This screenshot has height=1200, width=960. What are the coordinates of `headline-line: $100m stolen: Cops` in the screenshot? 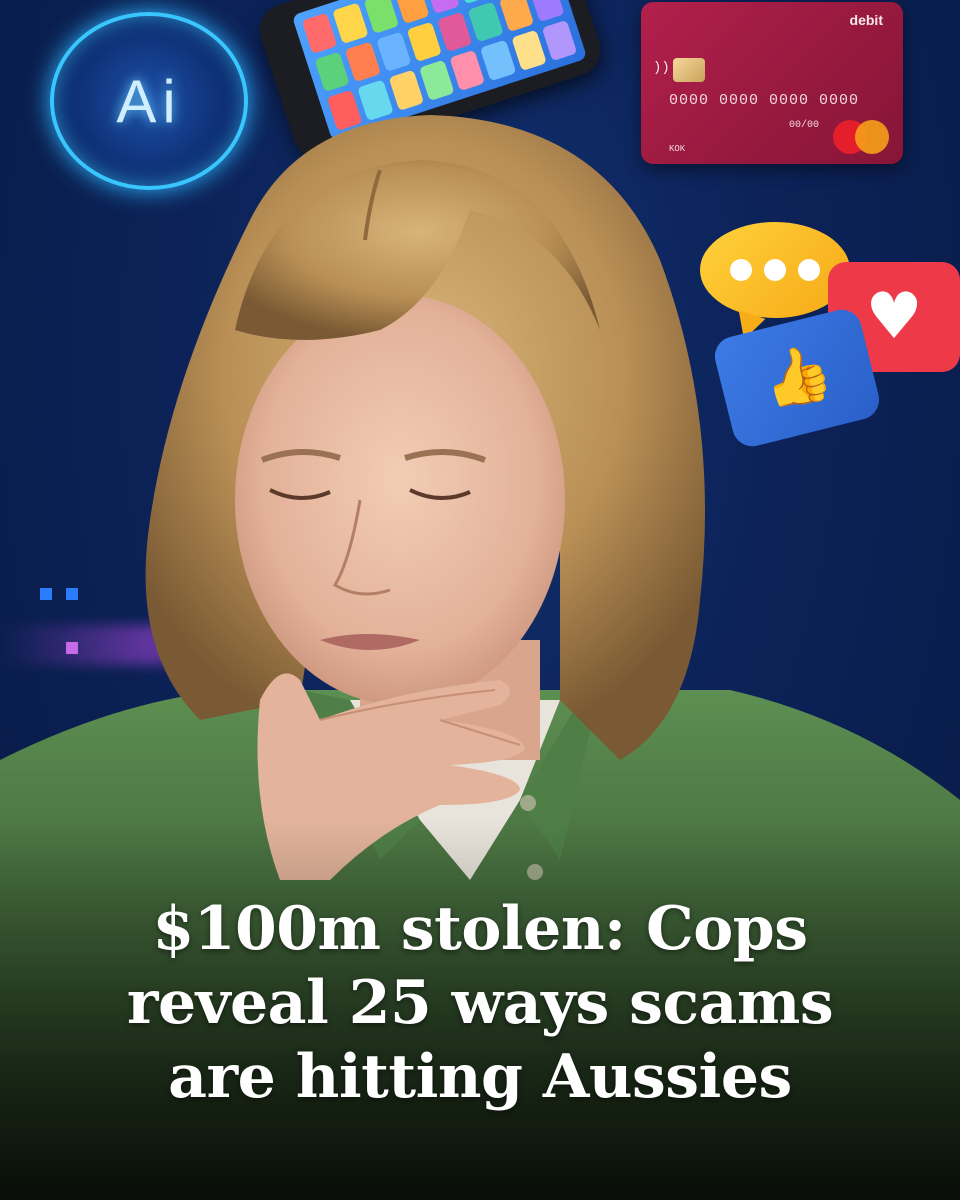 It's located at (480, 929).